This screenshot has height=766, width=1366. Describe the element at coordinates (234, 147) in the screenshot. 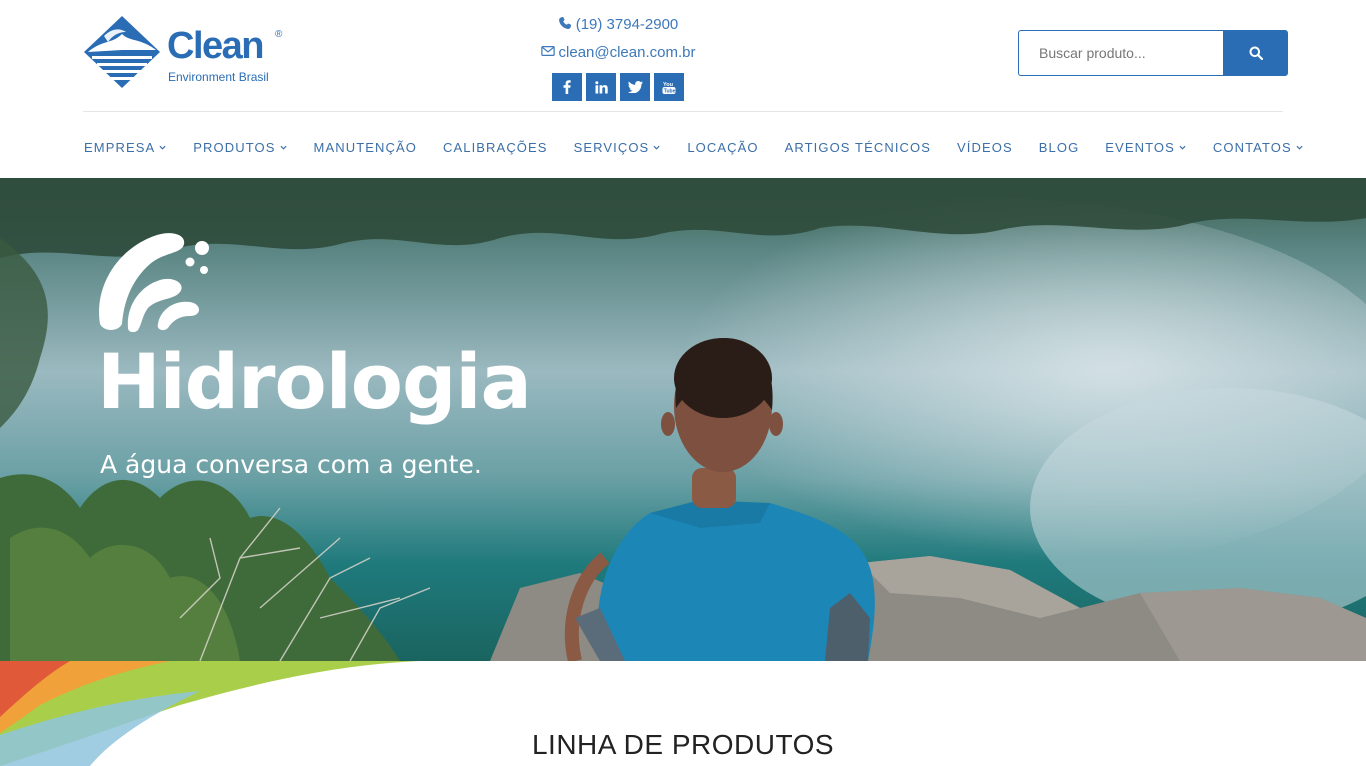

I see `nav-item-label: PRODUTOS` at that location.